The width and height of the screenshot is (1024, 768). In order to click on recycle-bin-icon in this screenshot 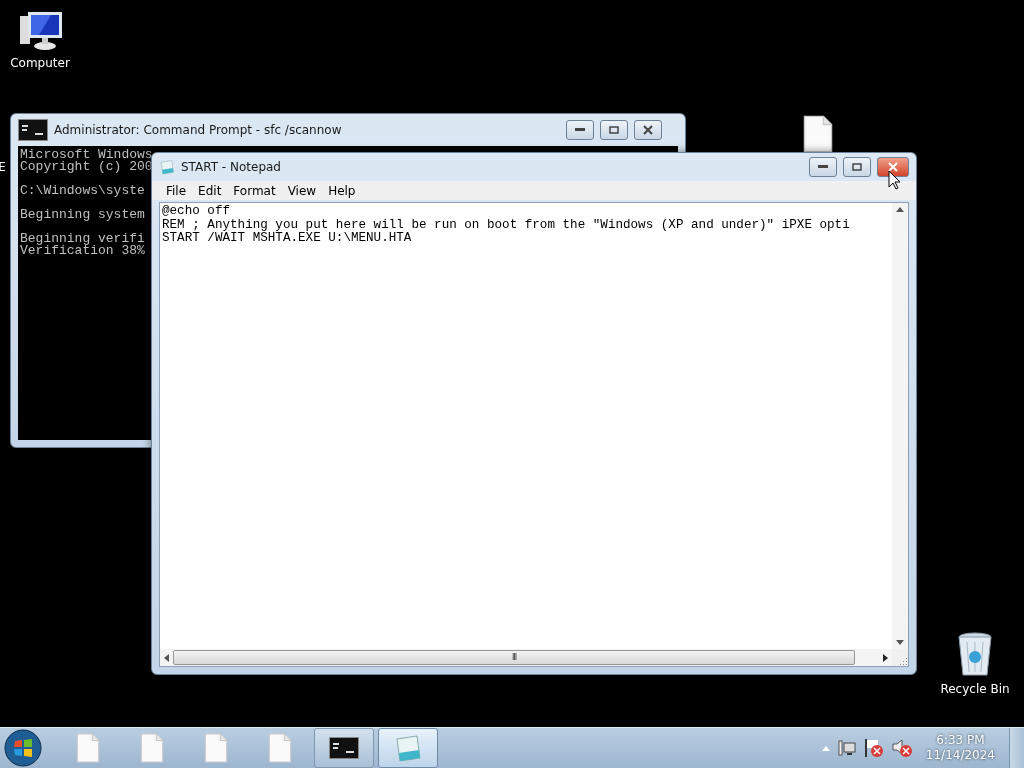, I will do `click(975, 655)`.